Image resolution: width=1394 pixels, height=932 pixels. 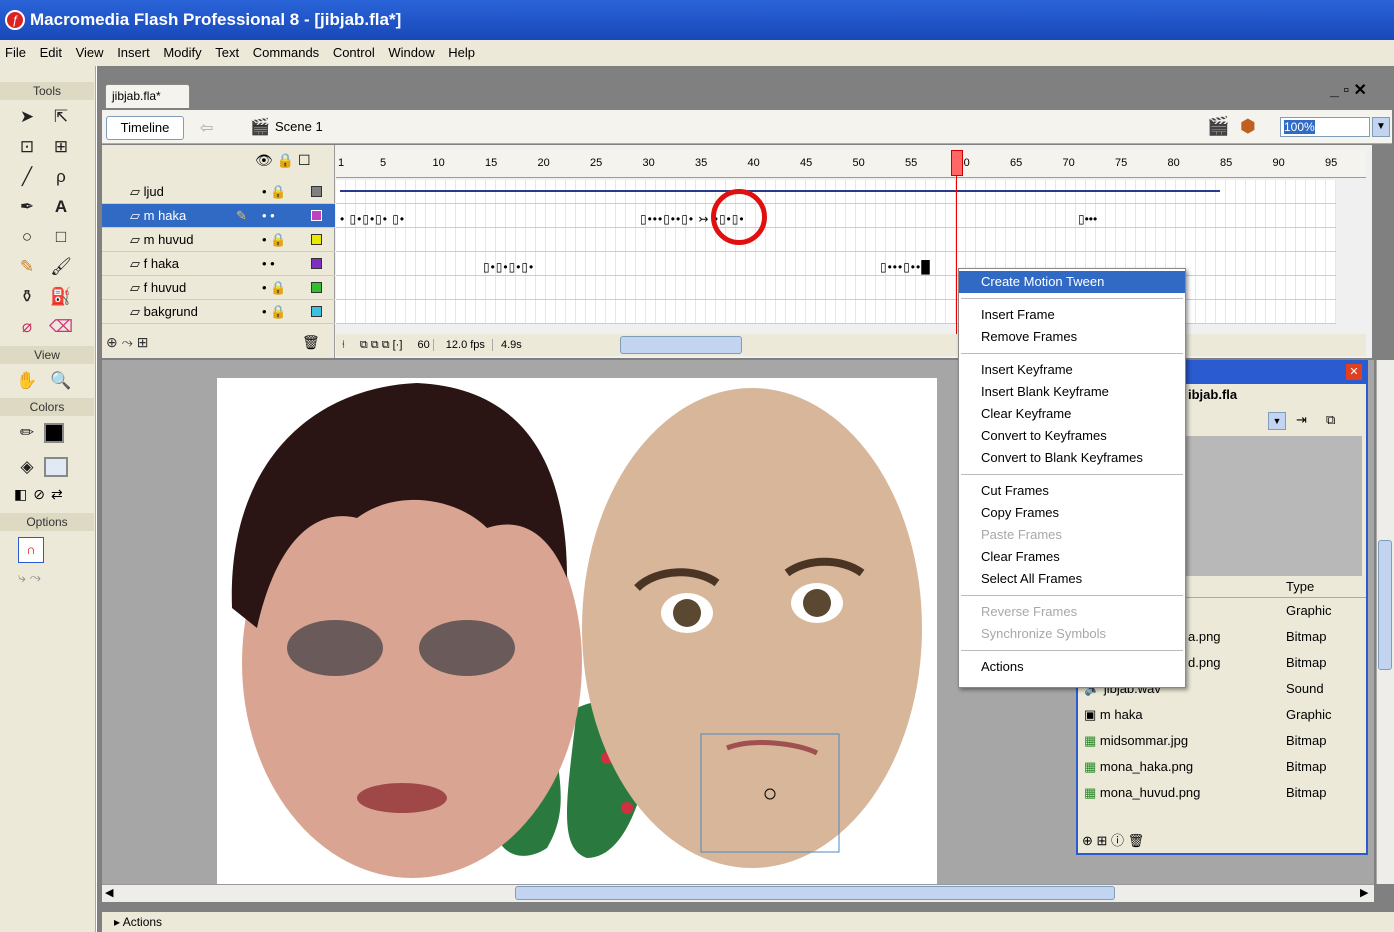 I want to click on new-library-panel-icon: ⧉, so click(x=1330, y=420).